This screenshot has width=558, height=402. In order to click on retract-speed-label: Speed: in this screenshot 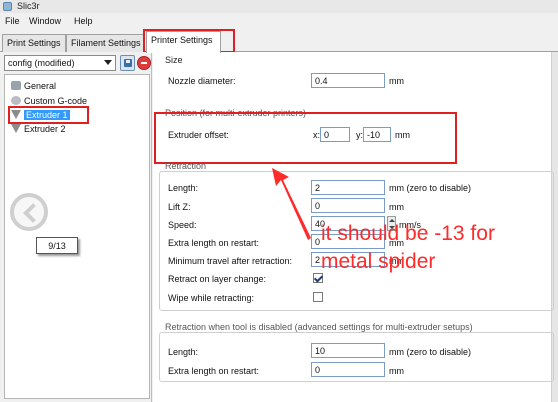, I will do `click(182, 225)`.